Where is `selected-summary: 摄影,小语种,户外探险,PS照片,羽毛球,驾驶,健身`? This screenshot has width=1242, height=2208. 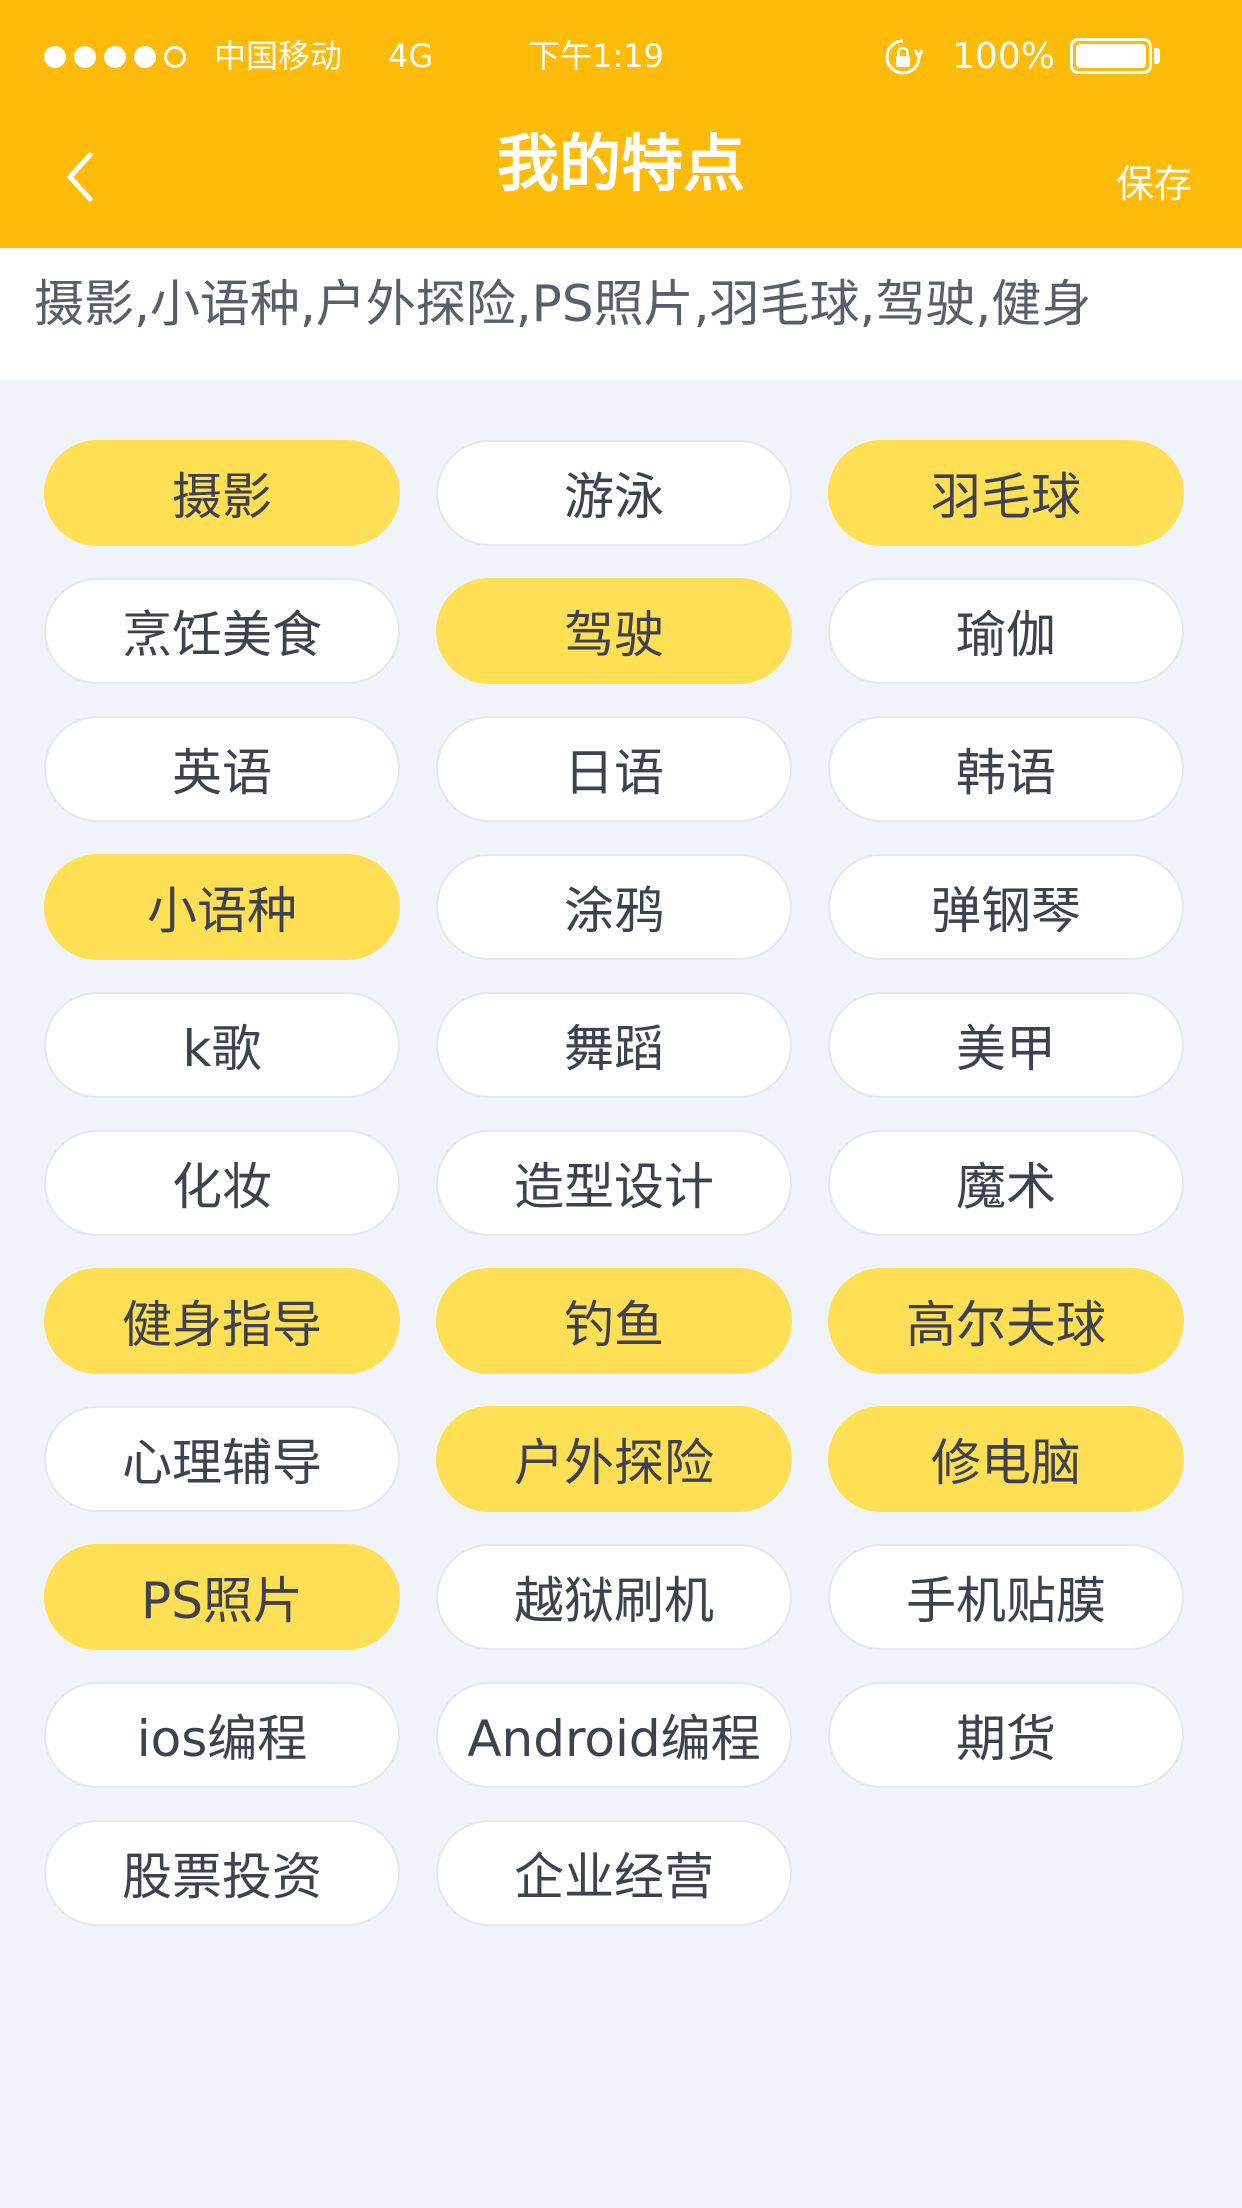
selected-summary: 摄影,小语种,户外探险,PS照片,羽毛球,驾驶,健身 is located at coordinates (621, 314).